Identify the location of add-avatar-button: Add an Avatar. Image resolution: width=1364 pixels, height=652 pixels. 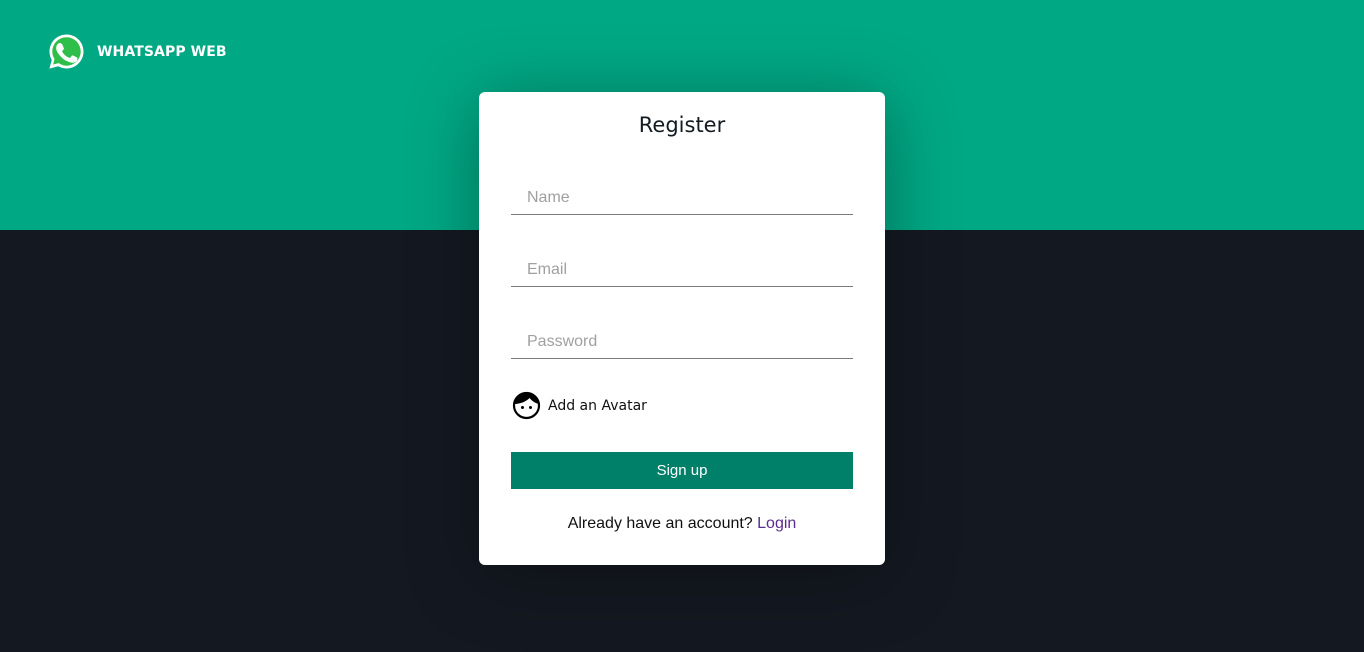
(579, 405).